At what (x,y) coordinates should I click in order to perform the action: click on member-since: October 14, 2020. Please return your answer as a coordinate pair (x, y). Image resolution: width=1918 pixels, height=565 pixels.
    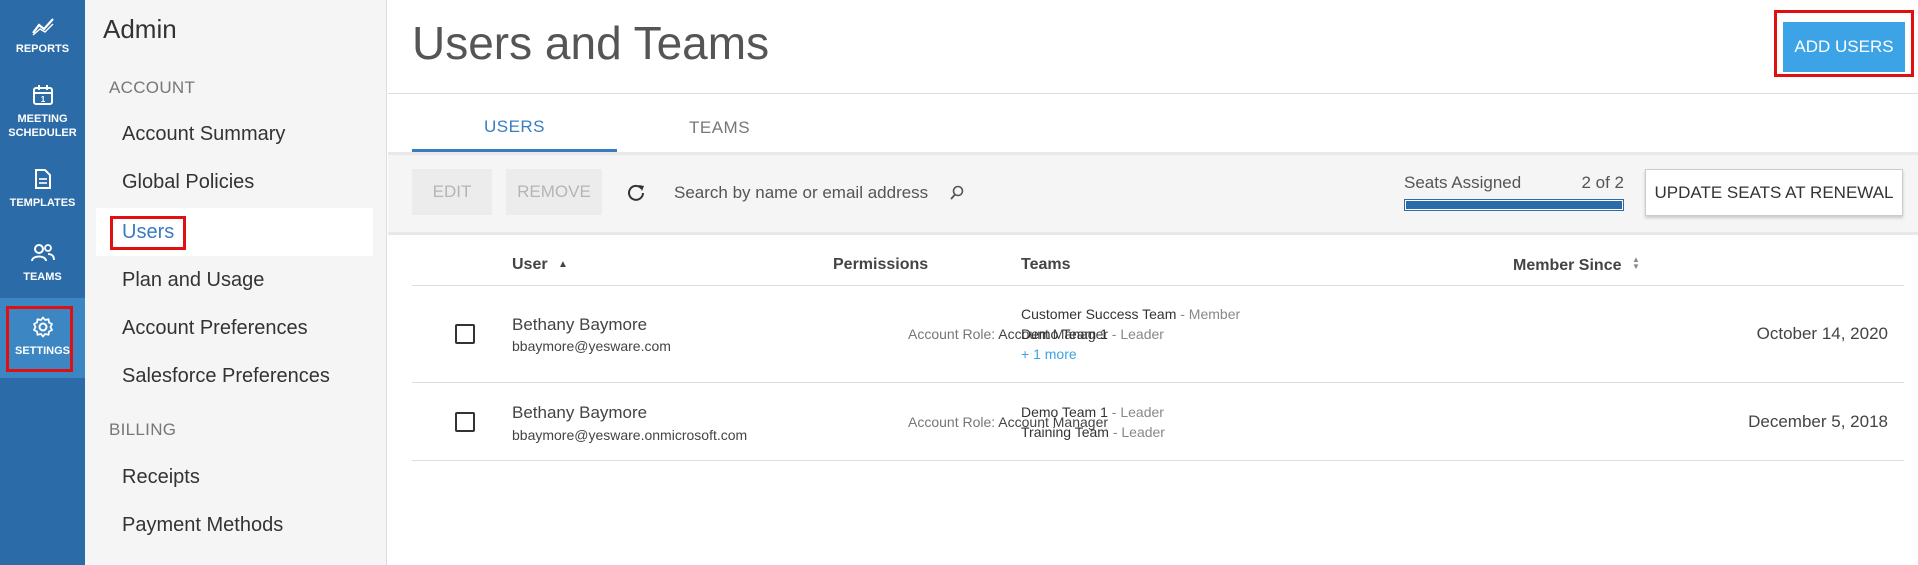
    Looking at the image, I should click on (1822, 333).